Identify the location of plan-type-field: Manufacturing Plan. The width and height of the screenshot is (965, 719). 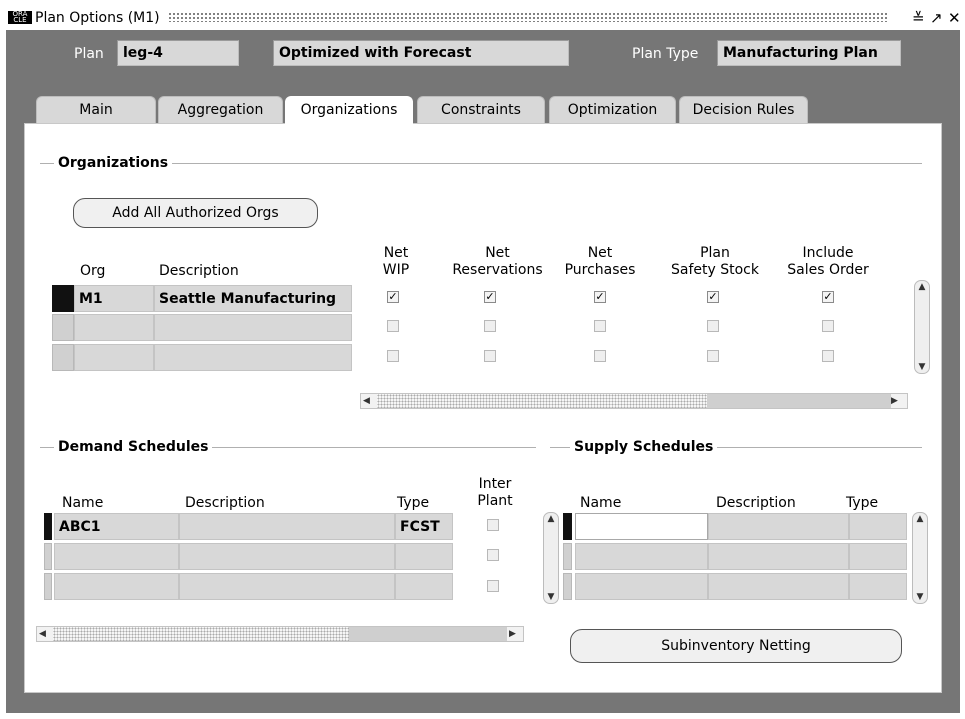
(809, 53).